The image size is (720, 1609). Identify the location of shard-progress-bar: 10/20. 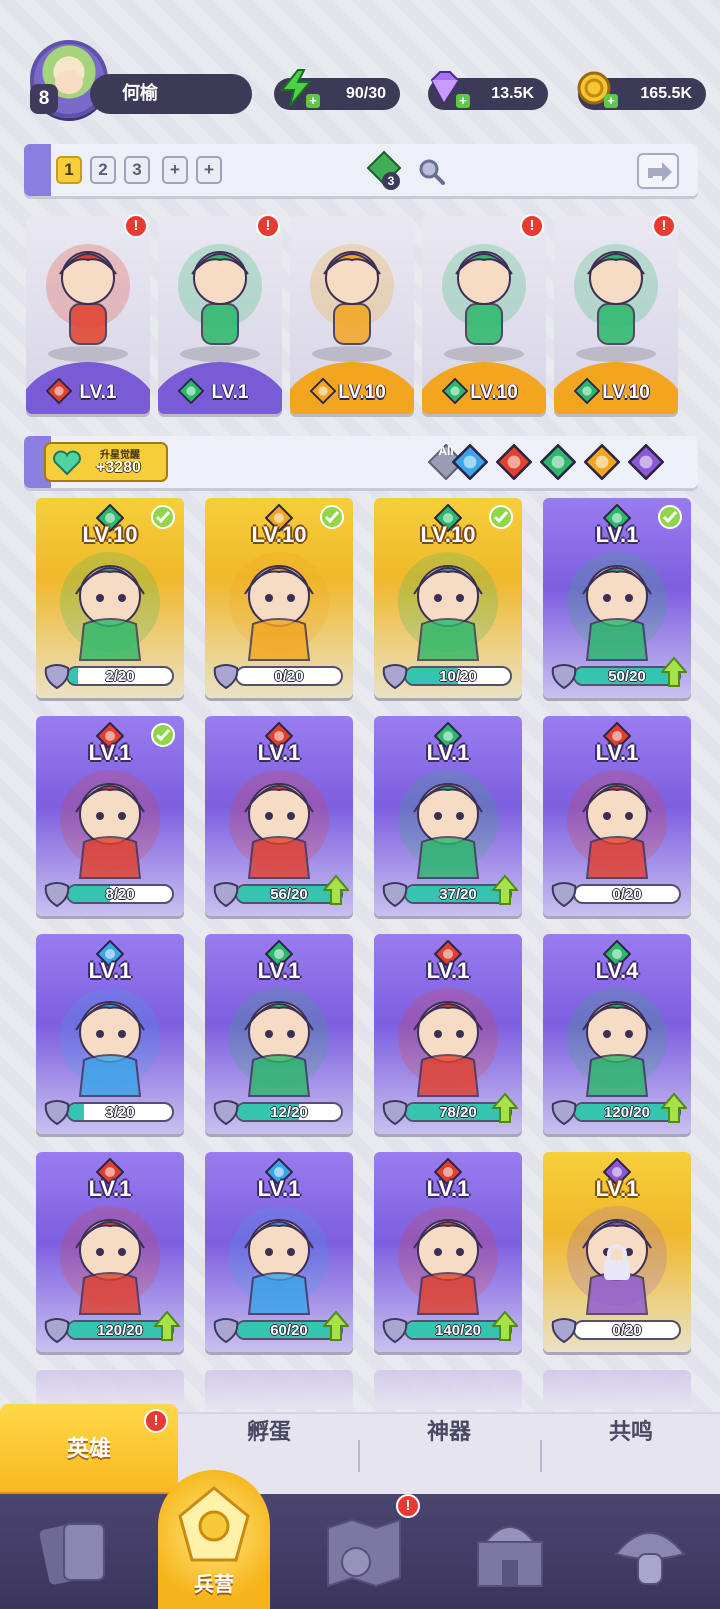
(458, 676).